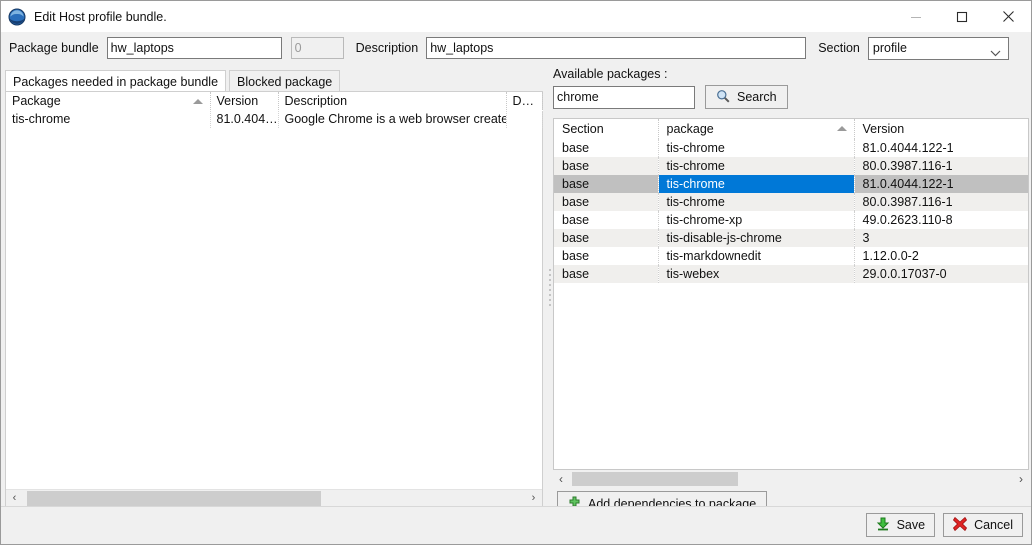 This screenshot has width=1032, height=545. I want to click on bundle-counter-input, so click(317, 48).